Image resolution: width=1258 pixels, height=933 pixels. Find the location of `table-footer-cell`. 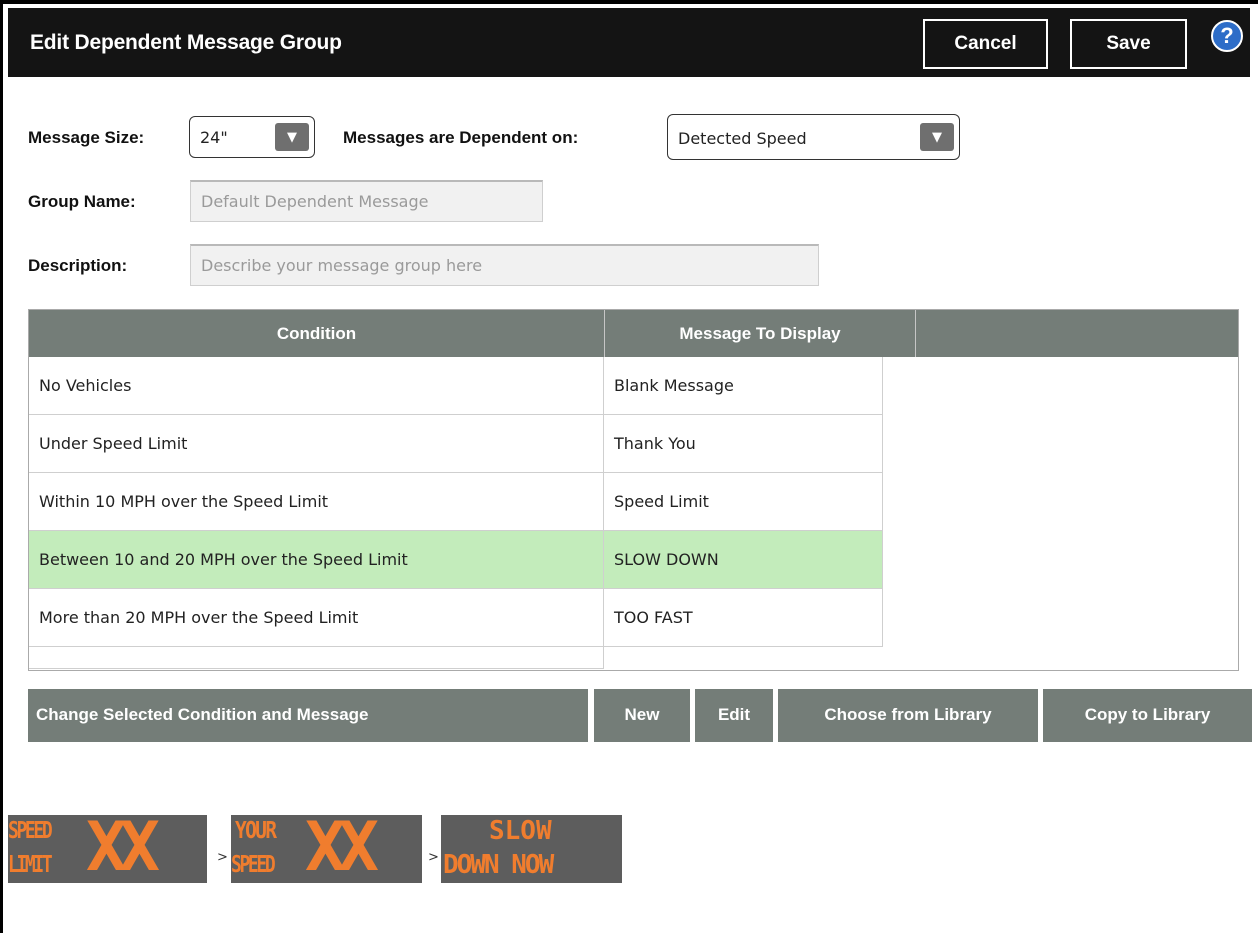

table-footer-cell is located at coordinates (316, 658).